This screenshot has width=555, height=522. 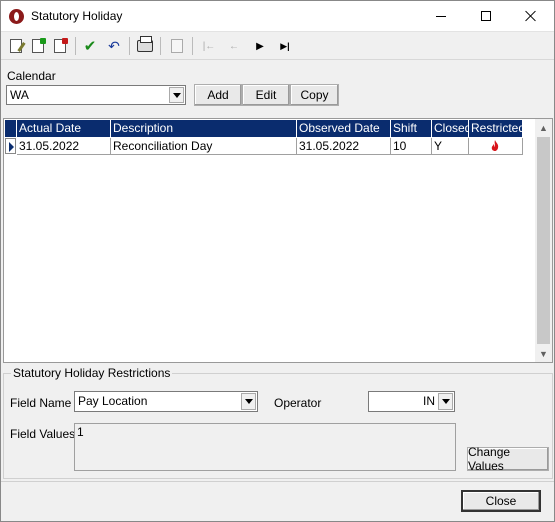 I want to click on footer-divider, so click(x=277, y=481).